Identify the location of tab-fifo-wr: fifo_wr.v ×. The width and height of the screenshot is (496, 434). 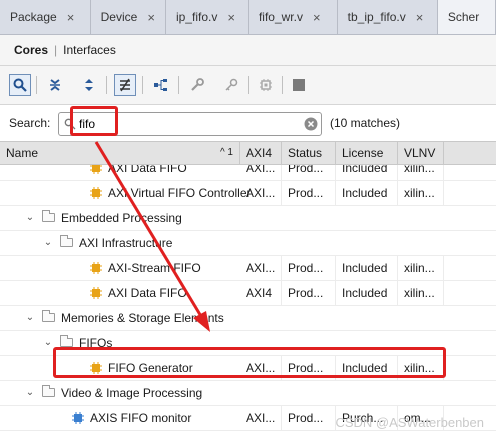
(293, 17).